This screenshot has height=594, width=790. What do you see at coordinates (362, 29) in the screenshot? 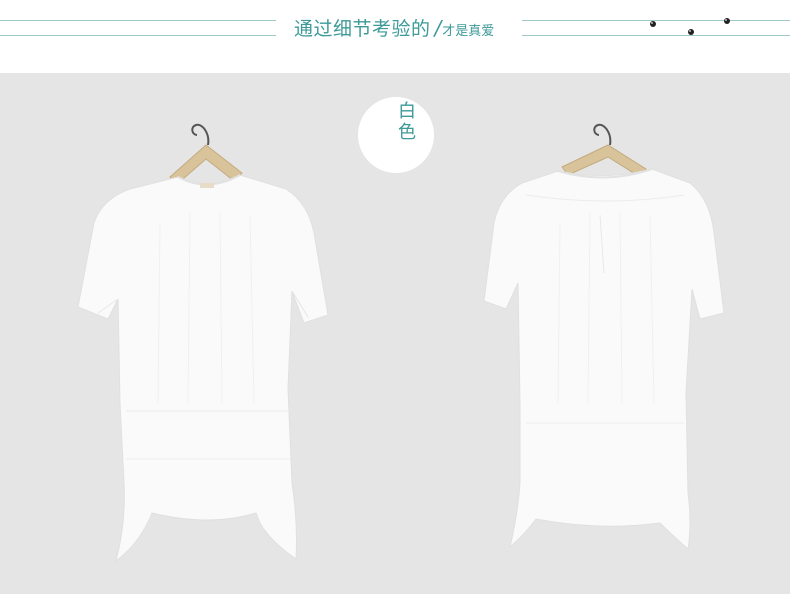
I see `title-main-text: 通过细节考验的` at bounding box center [362, 29].